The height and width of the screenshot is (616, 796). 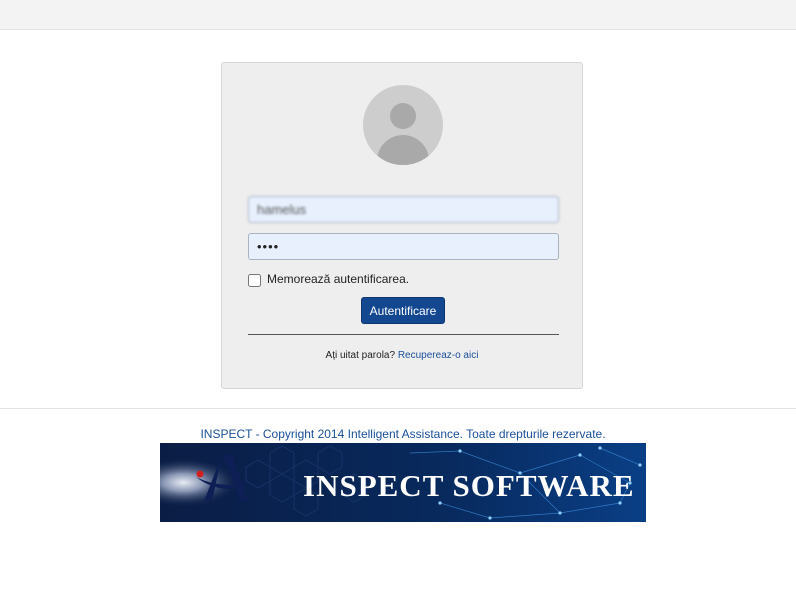 I want to click on password-input, so click(x=403, y=246).